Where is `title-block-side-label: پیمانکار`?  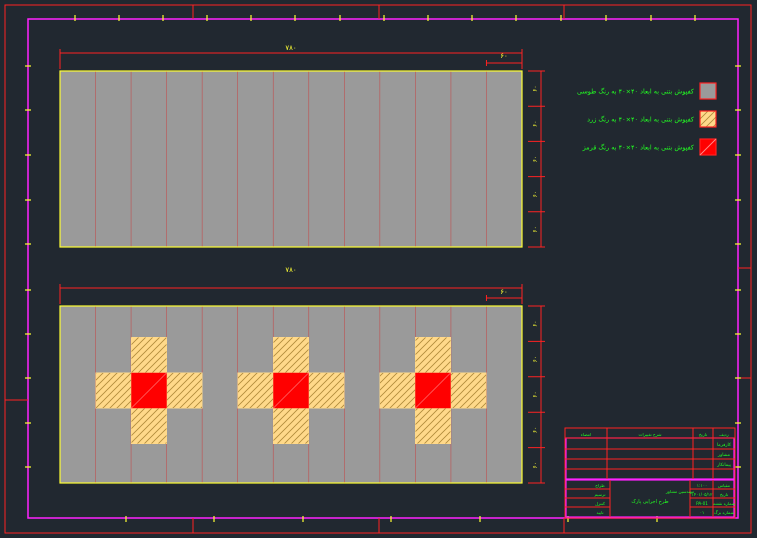
title-block-side-label: پیمانکار is located at coordinates (724, 465).